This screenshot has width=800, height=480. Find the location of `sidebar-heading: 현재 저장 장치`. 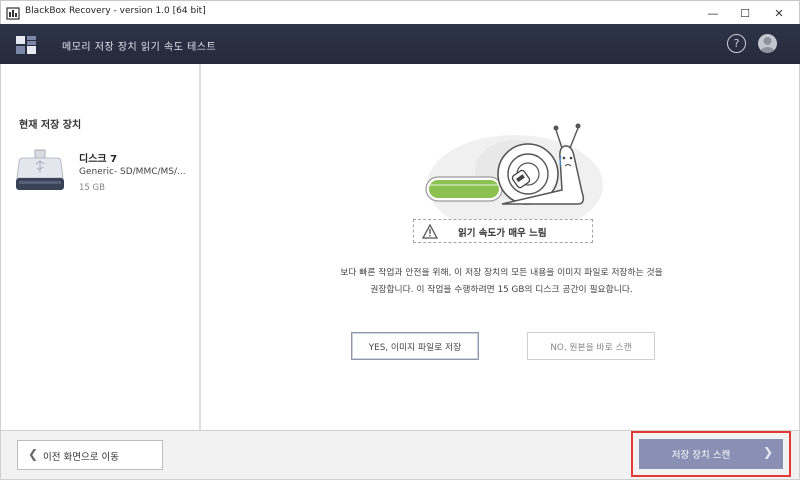

sidebar-heading: 현재 저장 장치 is located at coordinates (50, 125).